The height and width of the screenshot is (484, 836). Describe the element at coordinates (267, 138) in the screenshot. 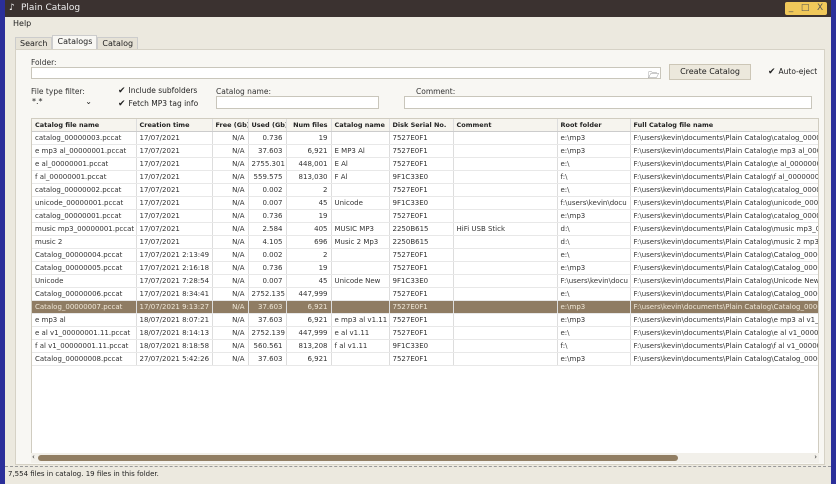

I see `table-cell: 0.736` at that location.